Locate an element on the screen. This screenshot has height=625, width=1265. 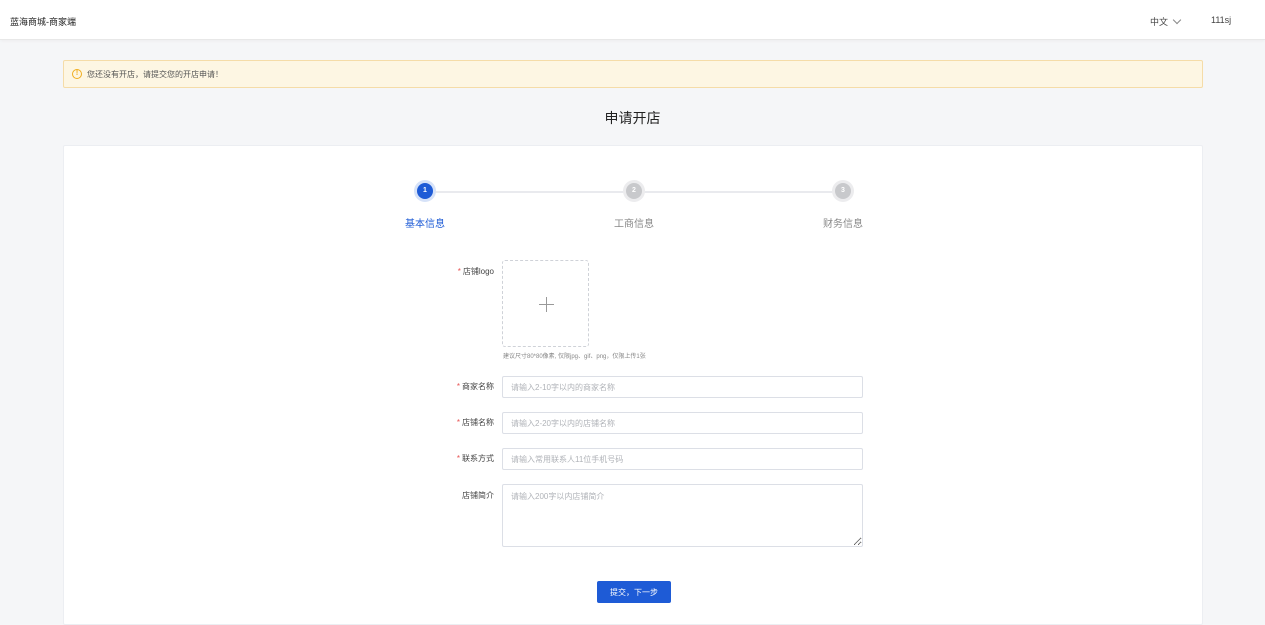
notice-alert: ! 您还没有开店，请提交您的开店申请！ is located at coordinates (633, 74).